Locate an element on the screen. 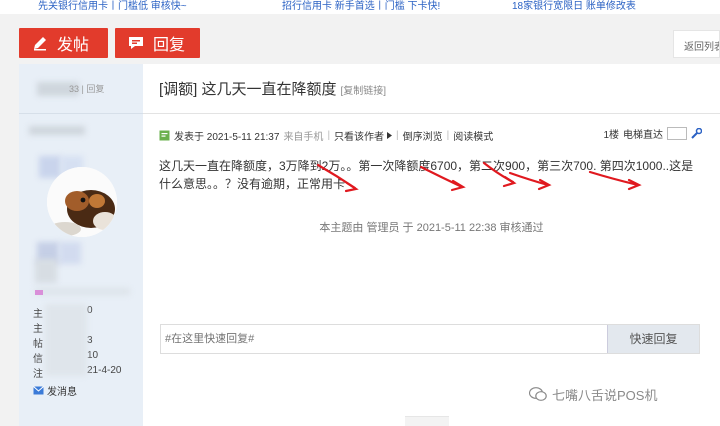 The image size is (720, 426). blurred-username is located at coordinates (57, 130).